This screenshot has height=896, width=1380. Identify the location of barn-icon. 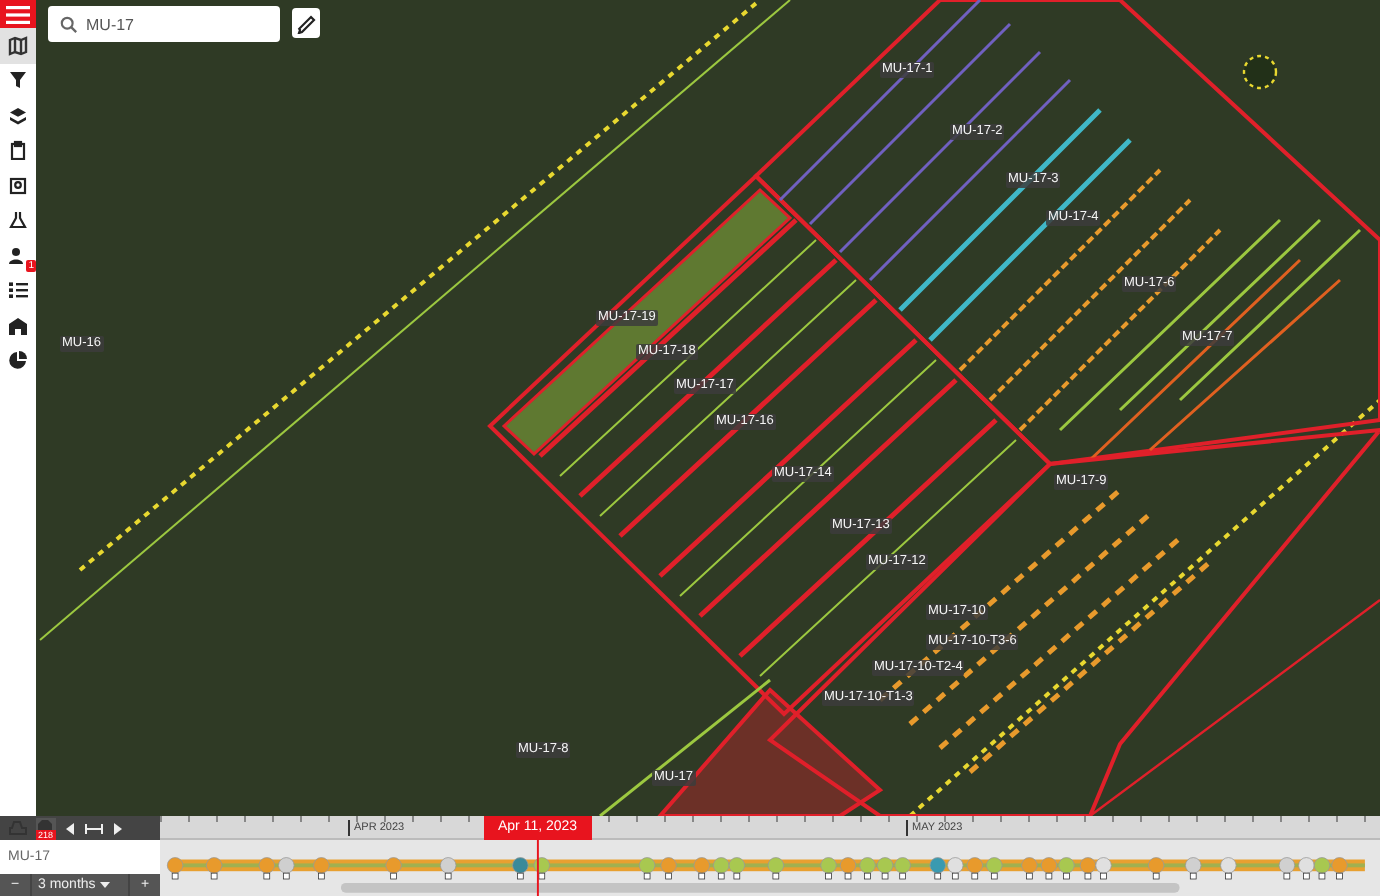
(18, 325).